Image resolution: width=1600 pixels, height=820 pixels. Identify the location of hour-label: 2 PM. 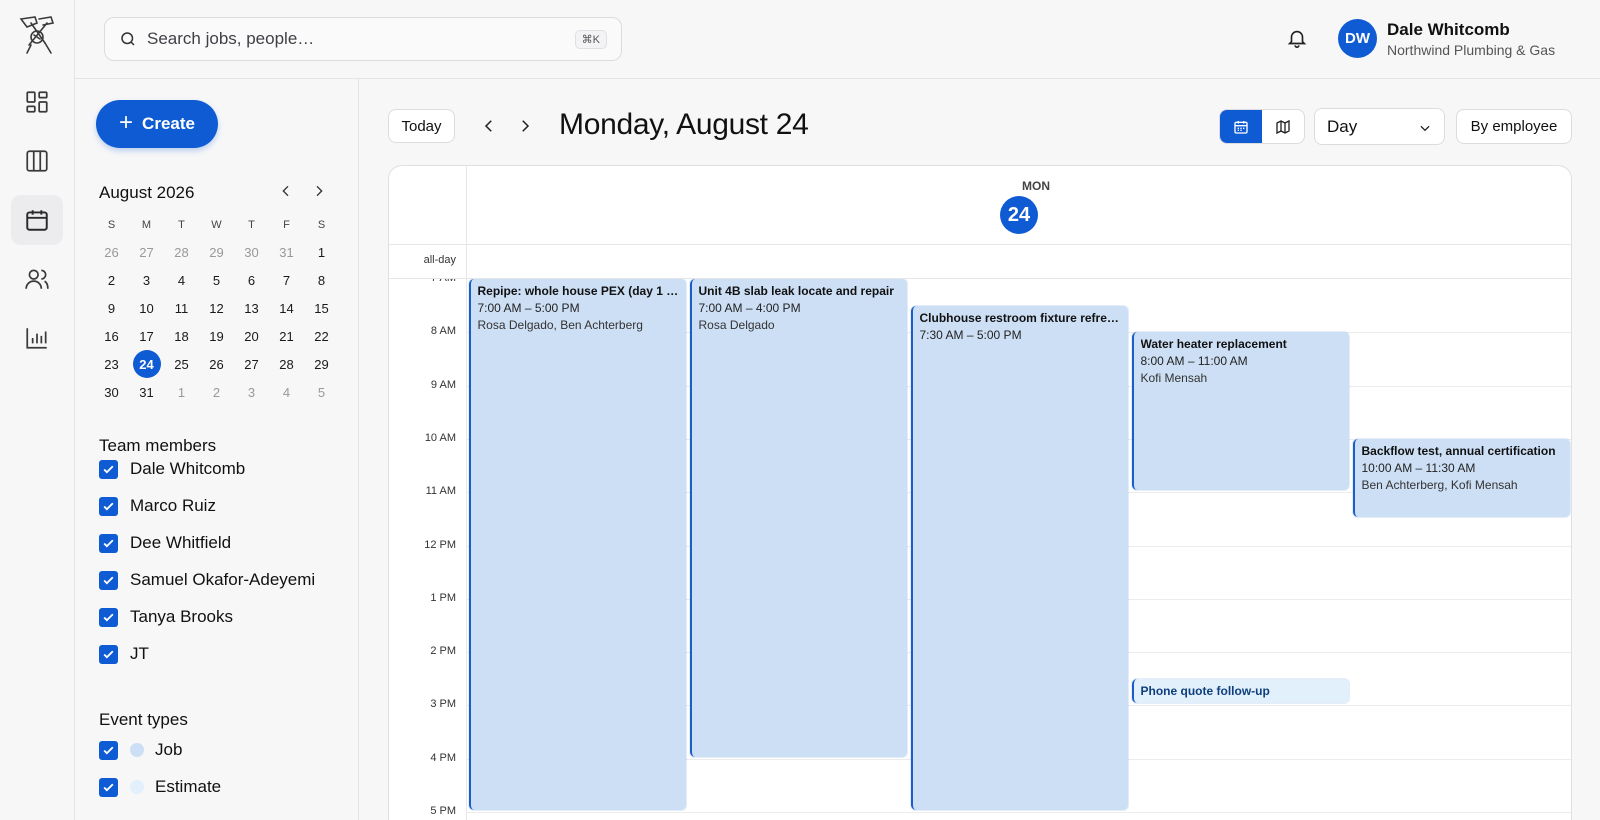
(443, 651).